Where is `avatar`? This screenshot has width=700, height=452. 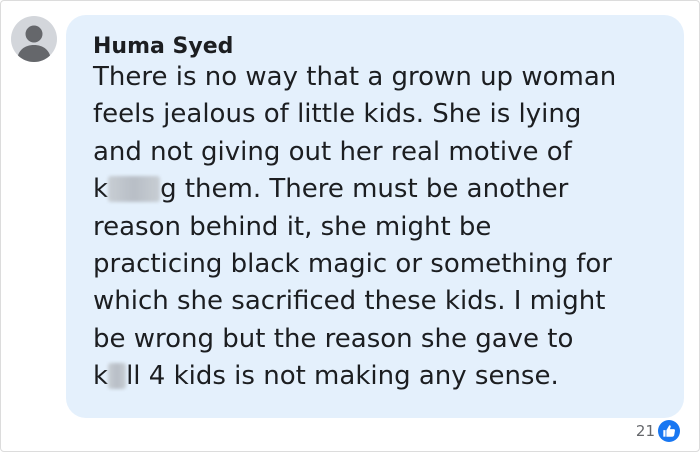 avatar is located at coordinates (34, 39).